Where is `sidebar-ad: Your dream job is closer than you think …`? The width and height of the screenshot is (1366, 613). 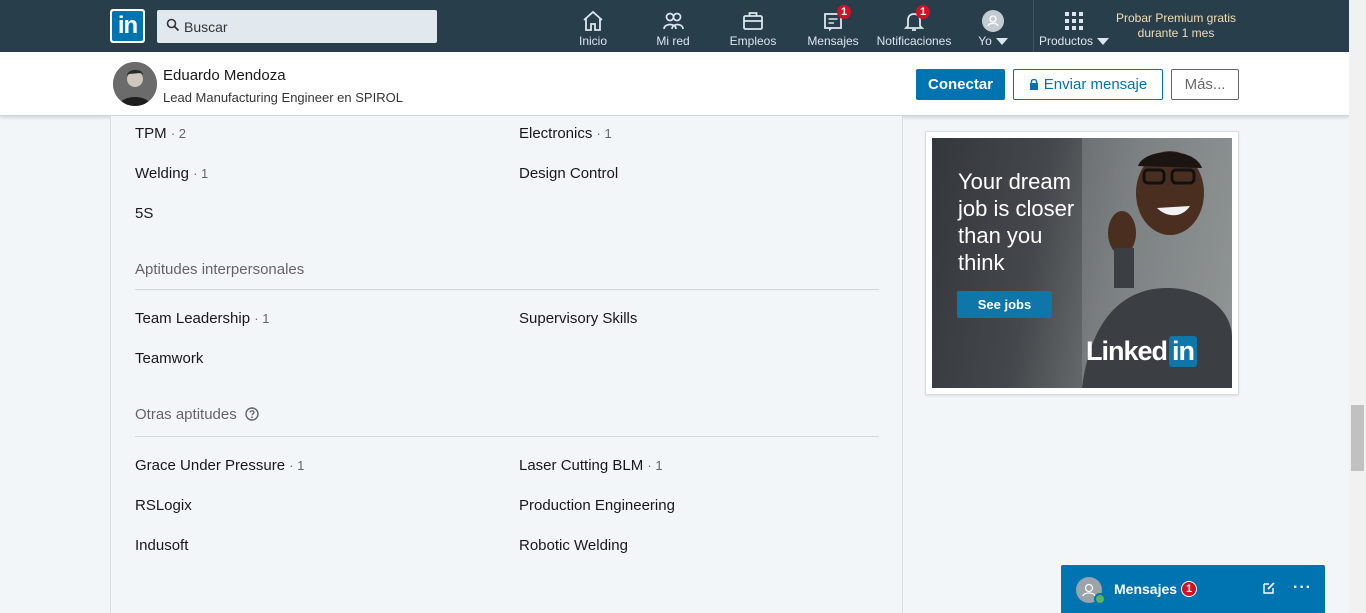
sidebar-ad: Your dream job is closer than you think … is located at coordinates (1082, 263).